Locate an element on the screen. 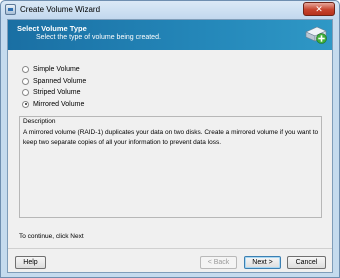  radio-label: Spanned Volume is located at coordinates (60, 81).